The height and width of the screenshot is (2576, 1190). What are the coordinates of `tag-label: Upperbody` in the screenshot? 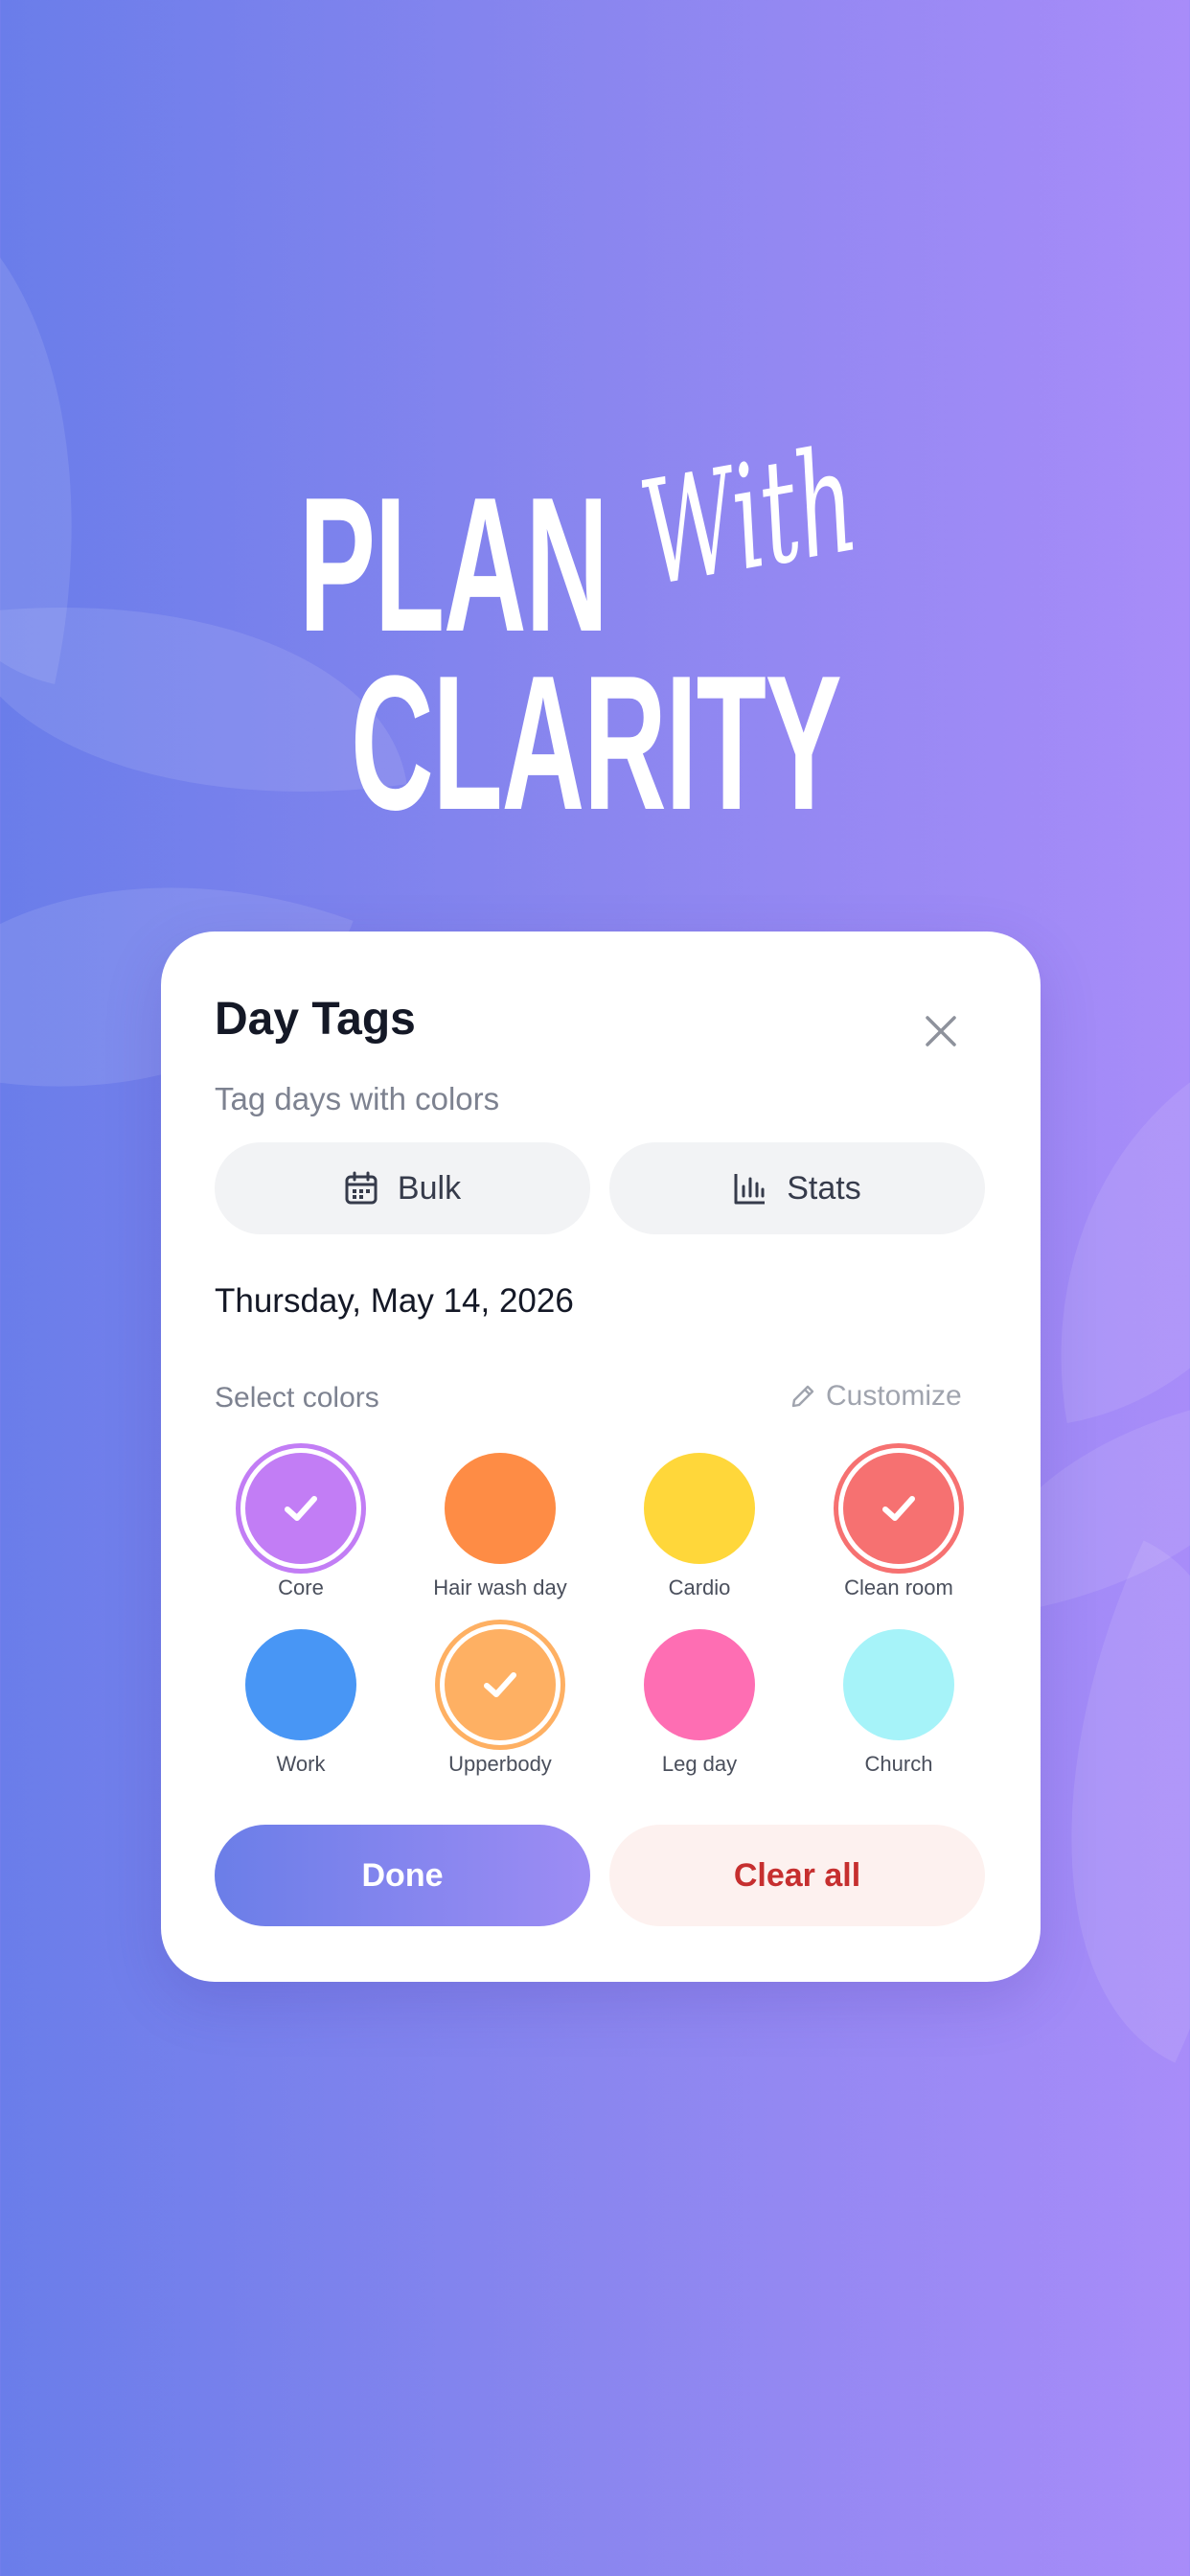 It's located at (500, 1764).